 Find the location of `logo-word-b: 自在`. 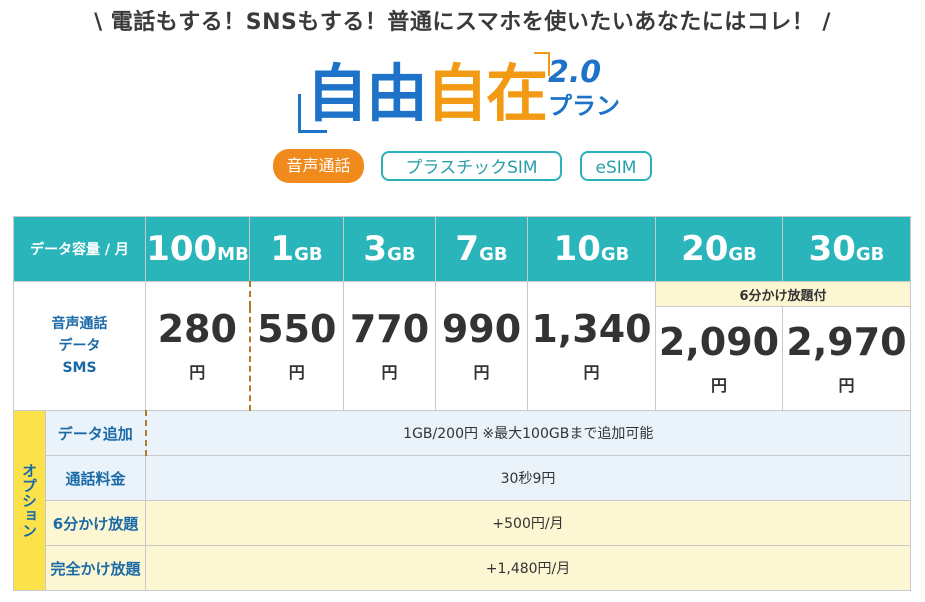

logo-word-b: 自在 is located at coordinates (487, 93).